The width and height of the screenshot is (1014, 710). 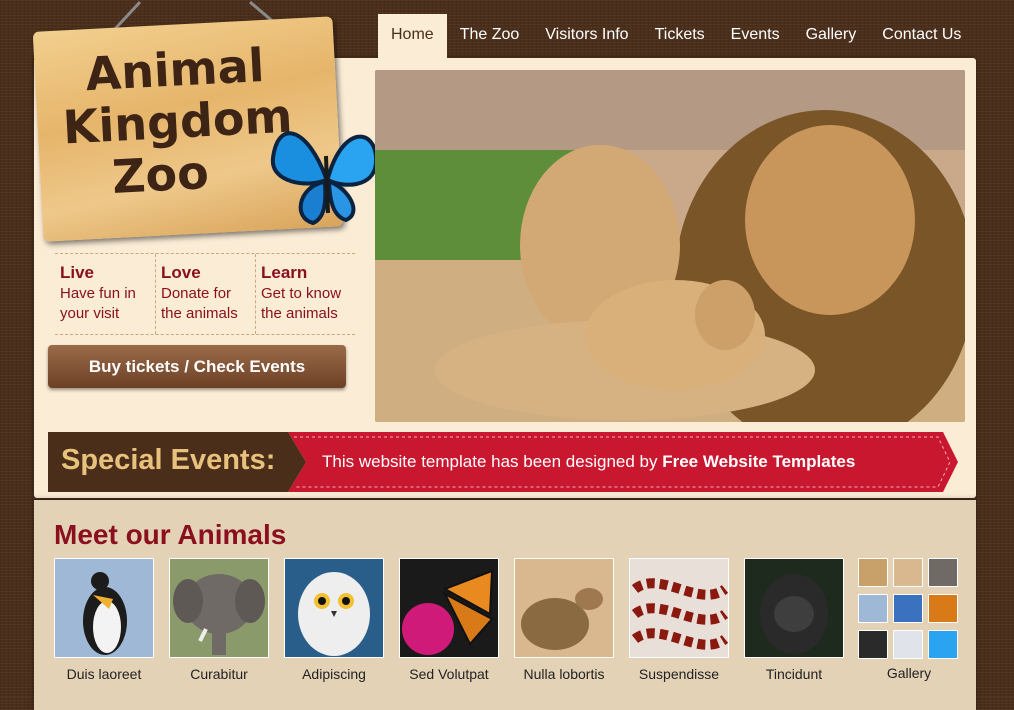 I want to click on nav-contact-us: Contact Us, so click(x=921, y=36).